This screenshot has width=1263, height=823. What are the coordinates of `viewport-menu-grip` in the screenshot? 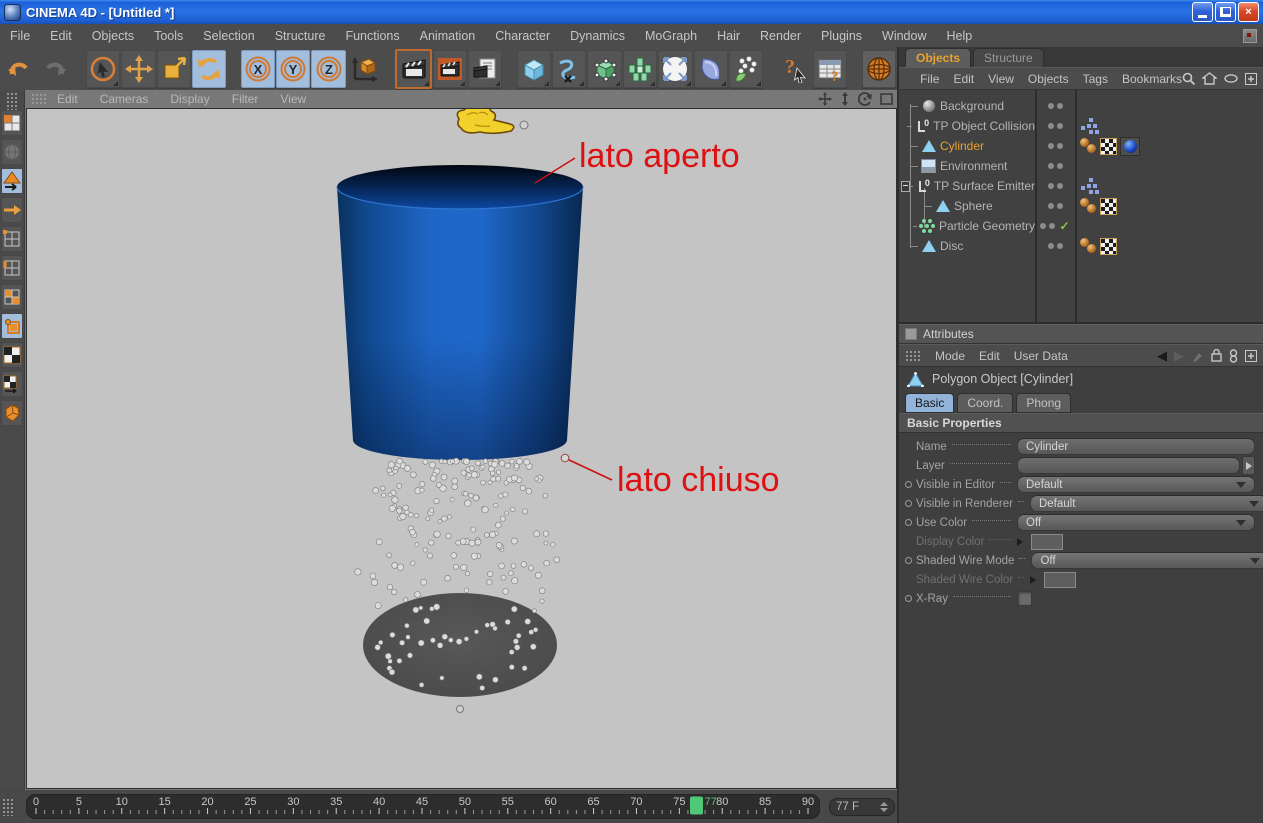 It's located at (39, 99).